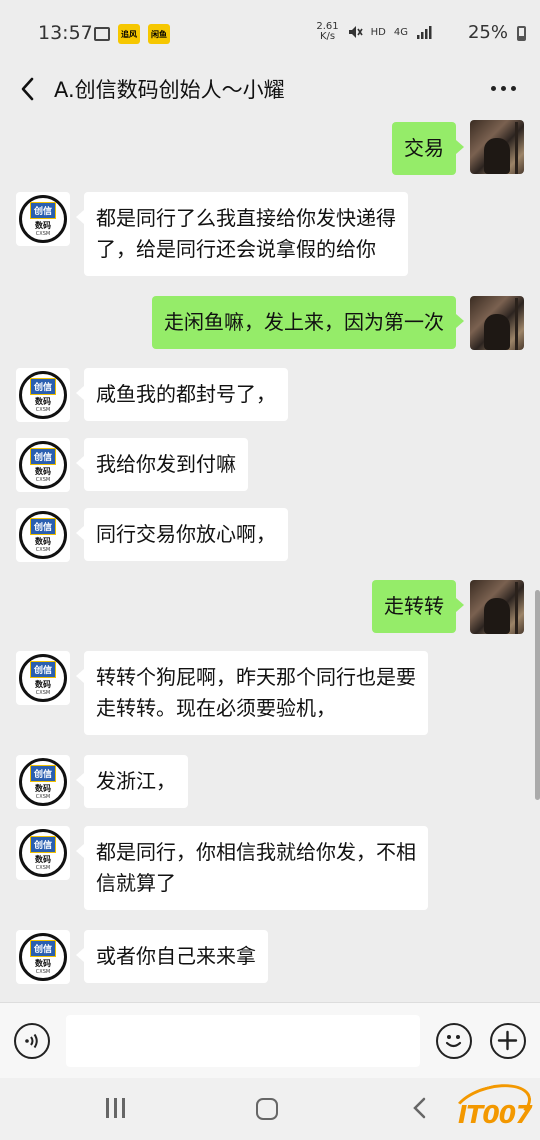 The image size is (540, 1140). What do you see at coordinates (65, 33) in the screenshot?
I see `status-time: 13:57` at bounding box center [65, 33].